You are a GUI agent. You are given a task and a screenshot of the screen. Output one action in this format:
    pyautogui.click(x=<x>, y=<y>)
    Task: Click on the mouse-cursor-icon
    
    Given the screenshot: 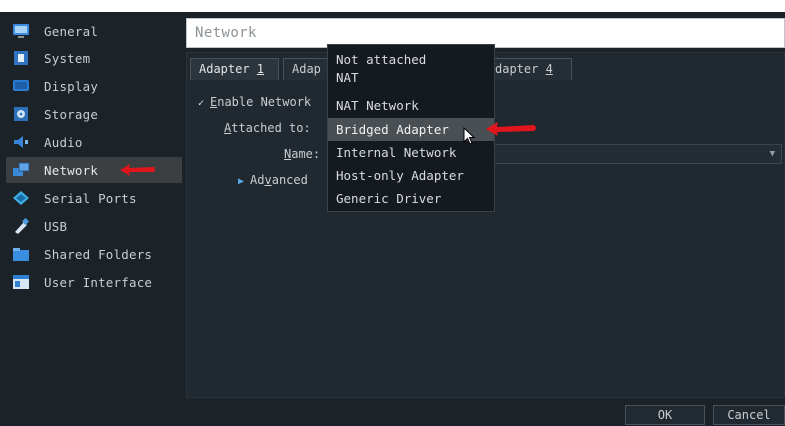 What is the action you would take?
    pyautogui.click(x=469, y=136)
    